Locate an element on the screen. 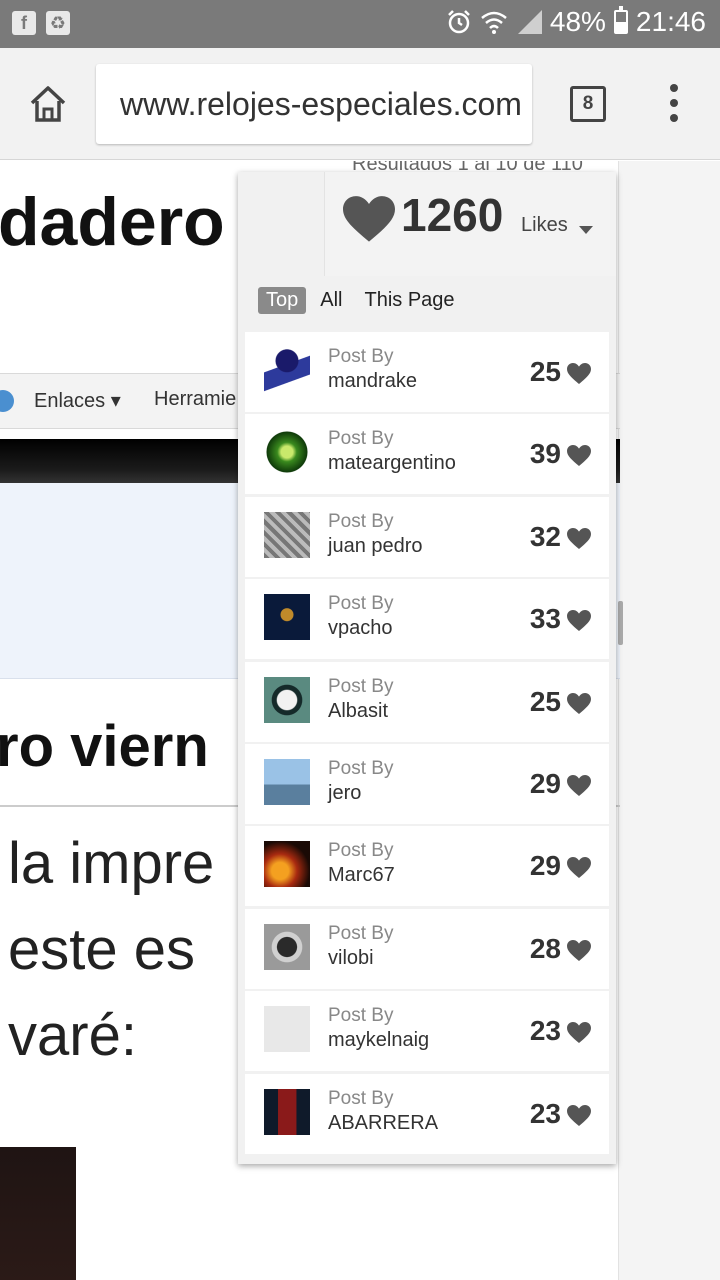 The width and height of the screenshot is (720, 1280). list-item: Post By Albasit 25 is located at coordinates (427, 701).